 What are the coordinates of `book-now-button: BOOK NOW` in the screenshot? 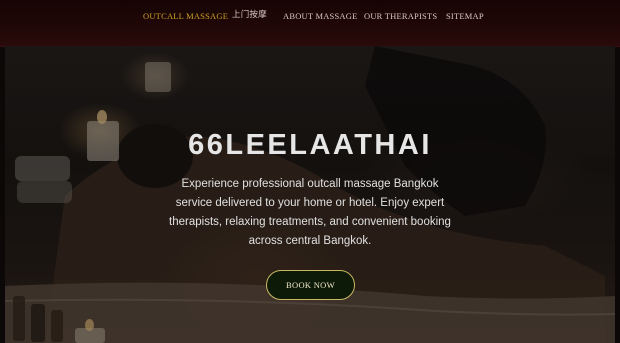 It's located at (310, 285).